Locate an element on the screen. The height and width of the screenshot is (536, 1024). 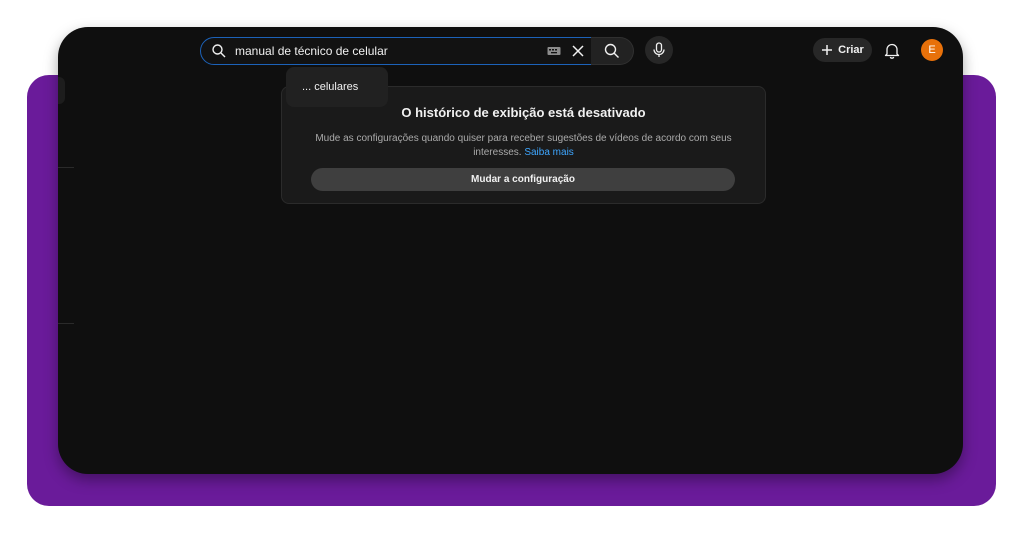
search-query-text: manual de técnico de celular is located at coordinates (391, 51).